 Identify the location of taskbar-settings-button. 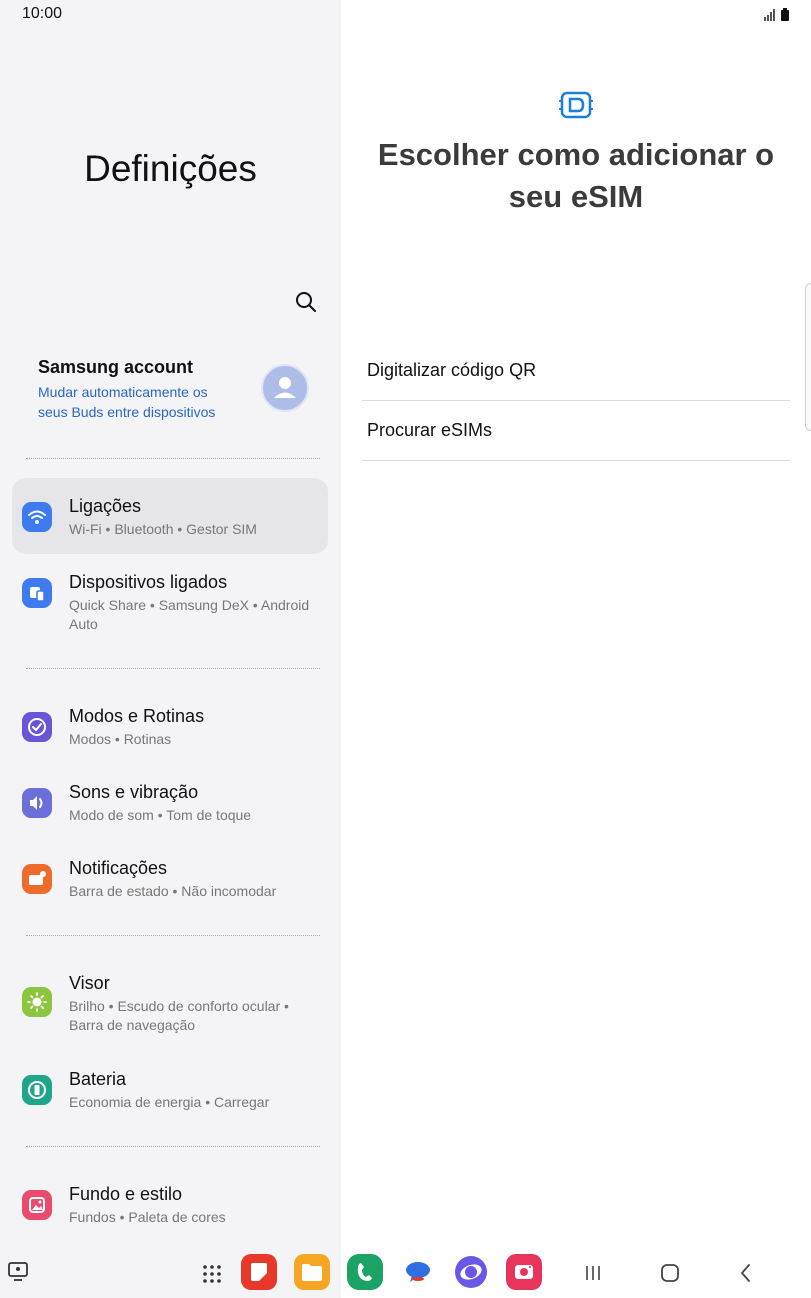
(18, 1272).